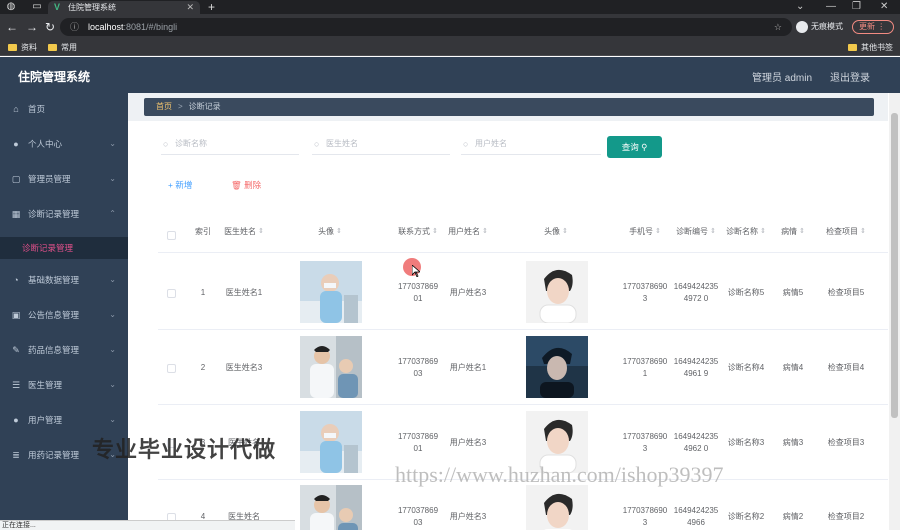 The width and height of the screenshot is (900, 530). What do you see at coordinates (74, 27) in the screenshot?
I see `site-info-icon: ⓘ` at bounding box center [74, 27].